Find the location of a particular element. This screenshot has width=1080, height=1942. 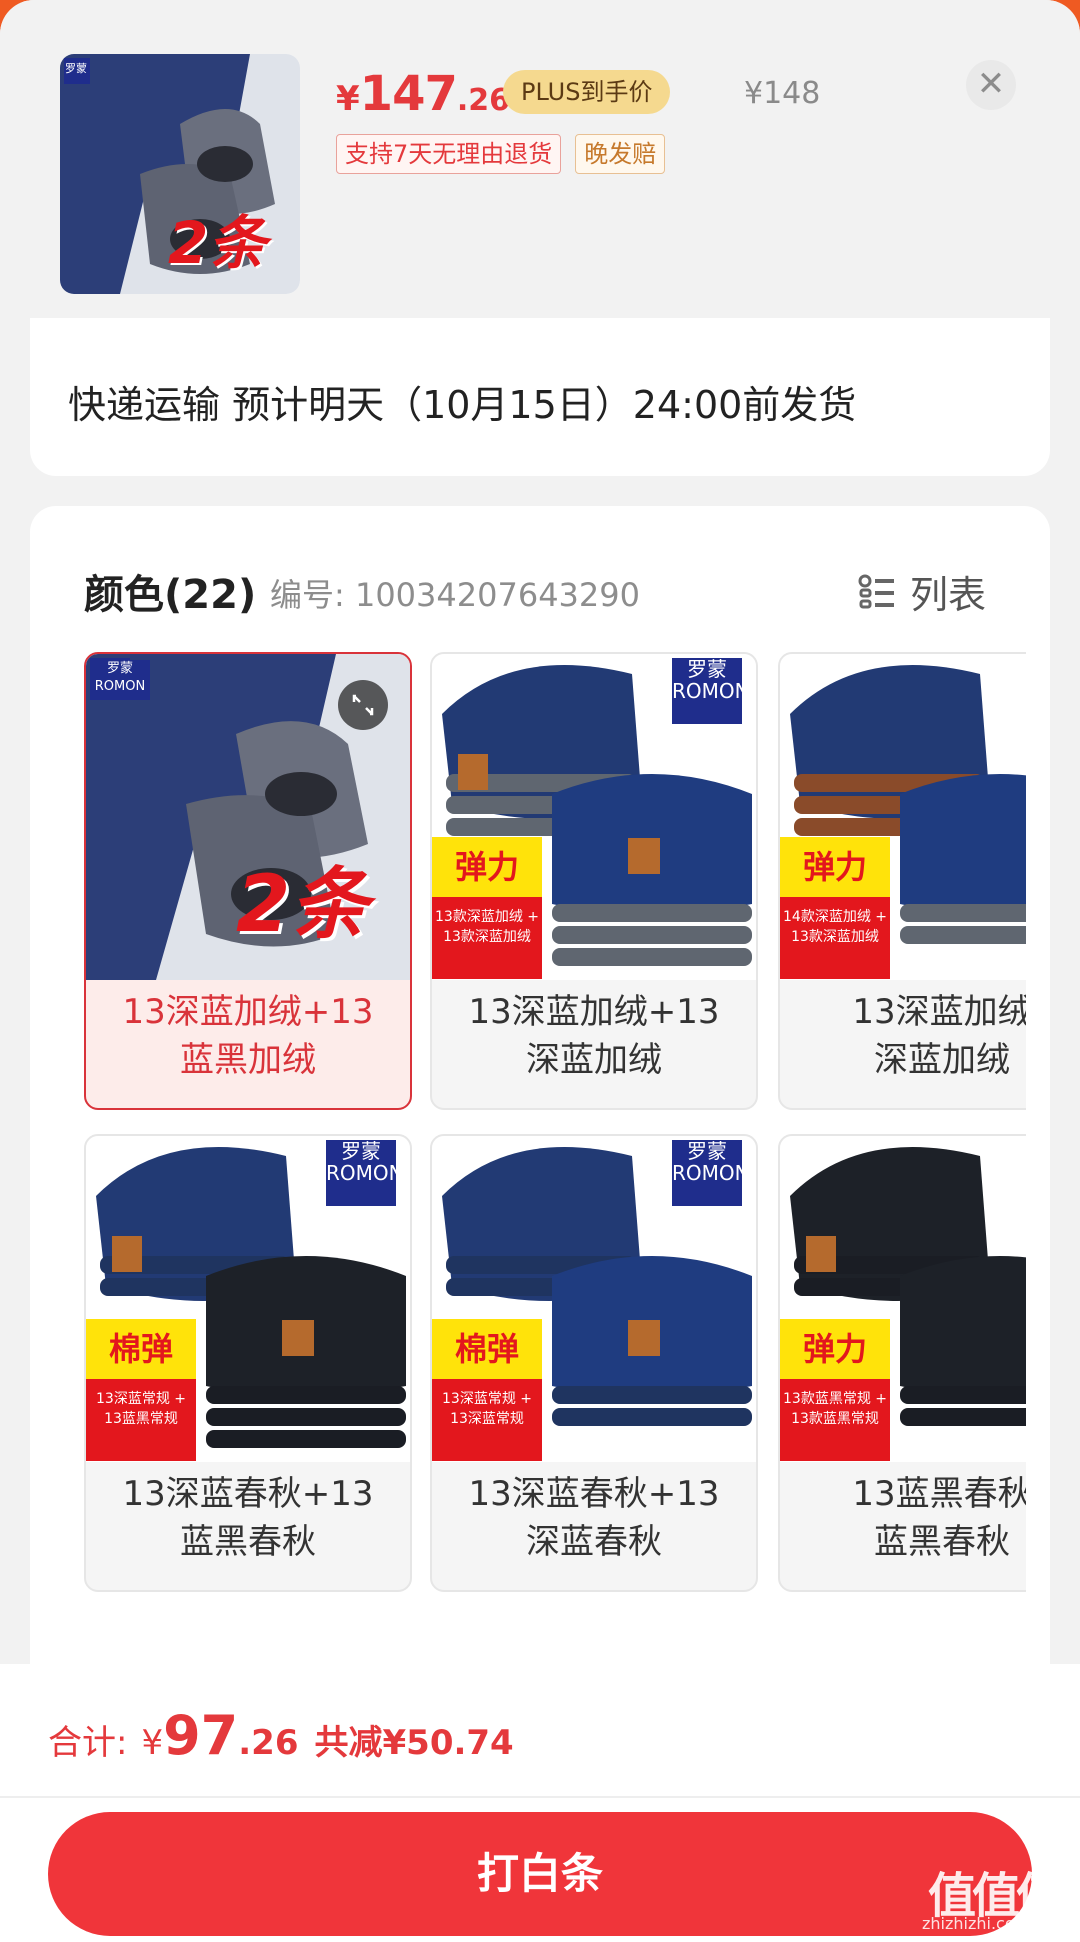

price-decimal: .26 is located at coordinates (483, 100).